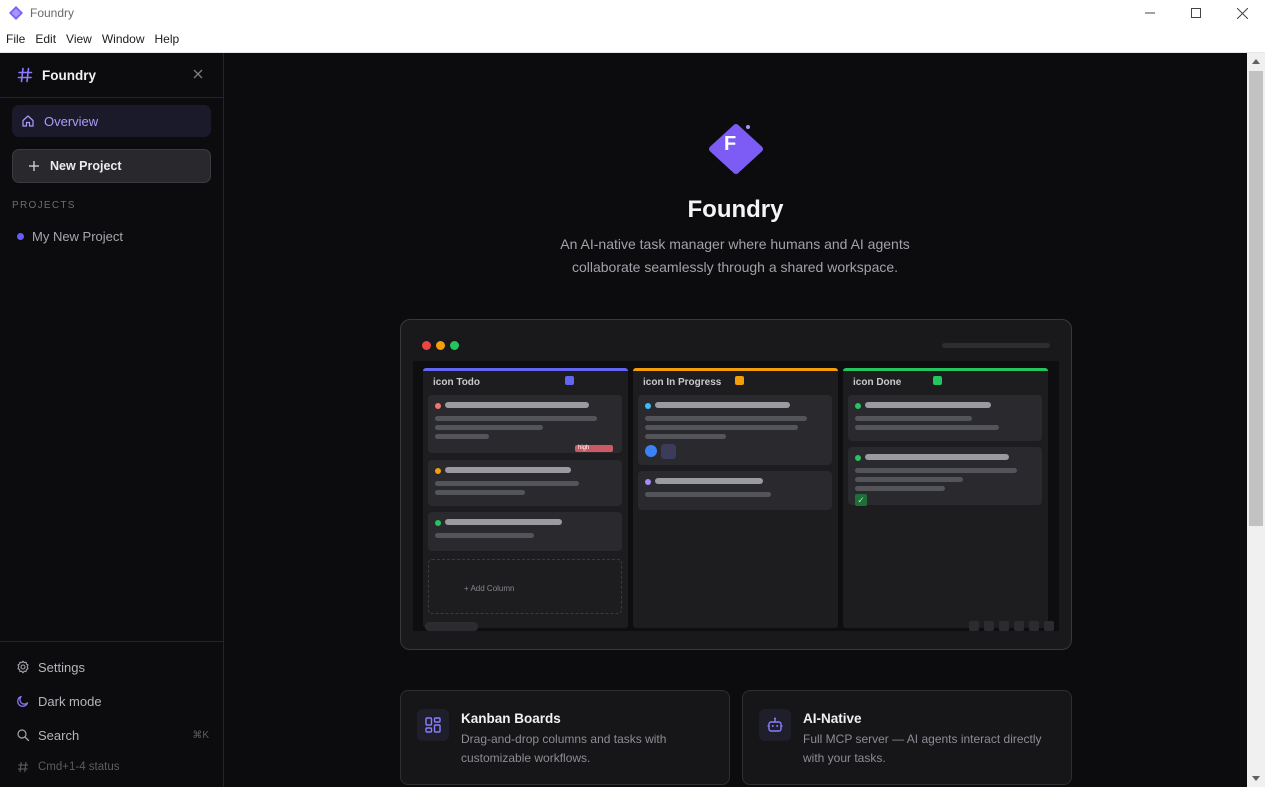 The width and height of the screenshot is (1265, 787). I want to click on preview-footer-pill, so click(451, 626).